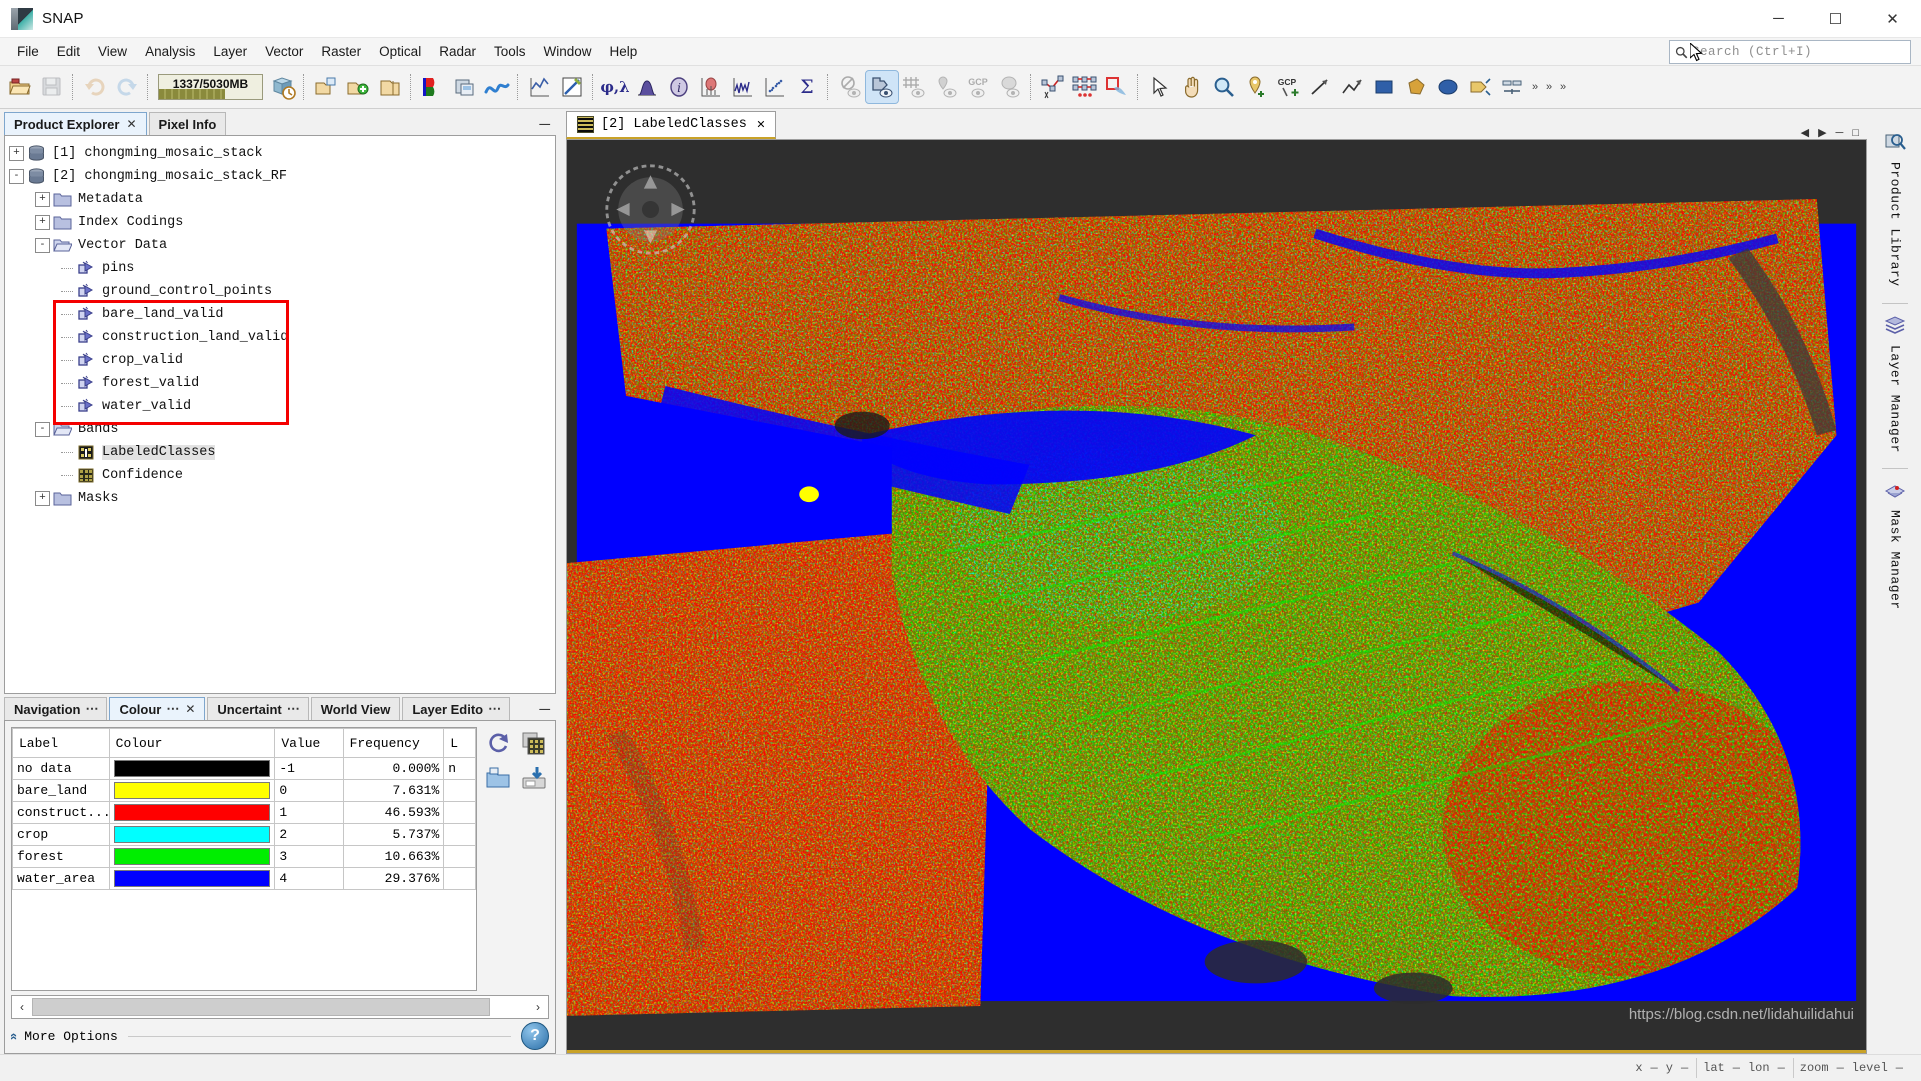  What do you see at coordinates (615, 87) in the screenshot?
I see `phi-lambda-icon: φ,λ` at bounding box center [615, 87].